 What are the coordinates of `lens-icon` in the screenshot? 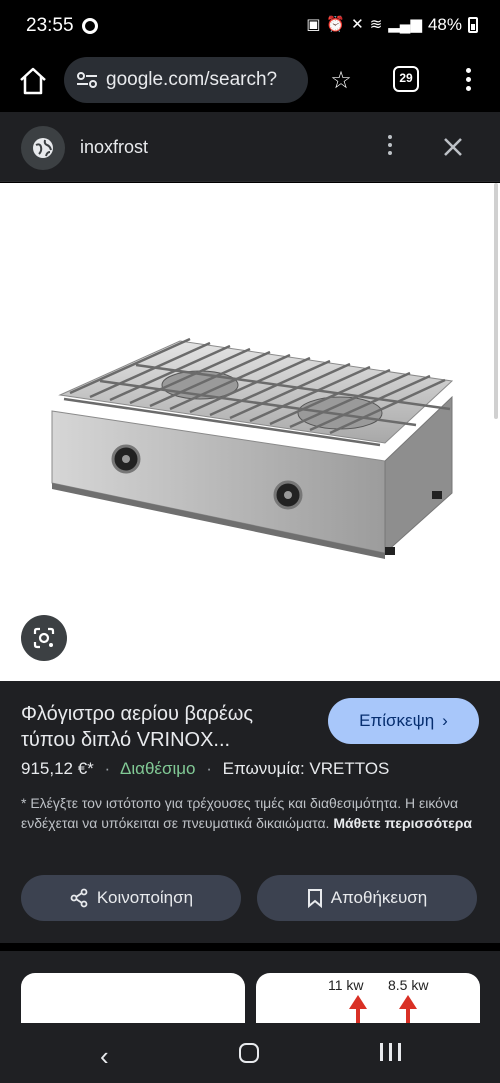 It's located at (44, 638).